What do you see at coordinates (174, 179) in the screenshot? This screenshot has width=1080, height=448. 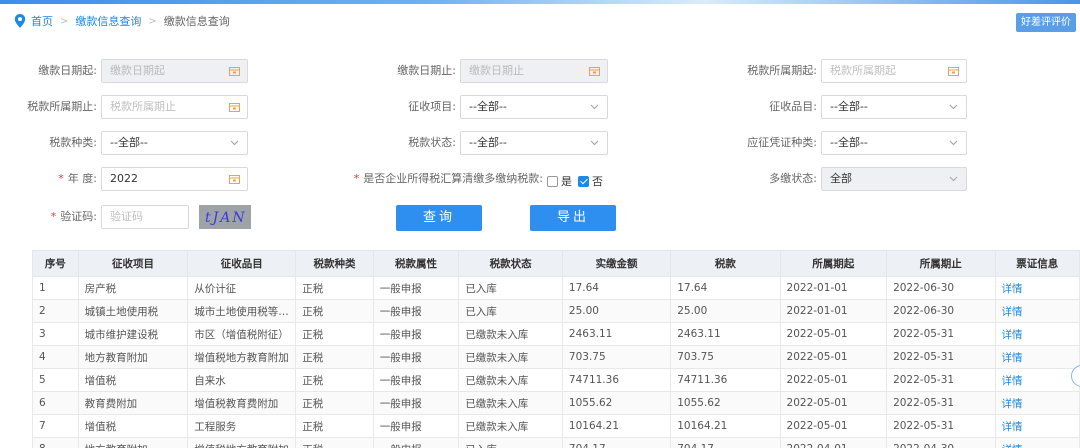 I see `year-input: 2022` at bounding box center [174, 179].